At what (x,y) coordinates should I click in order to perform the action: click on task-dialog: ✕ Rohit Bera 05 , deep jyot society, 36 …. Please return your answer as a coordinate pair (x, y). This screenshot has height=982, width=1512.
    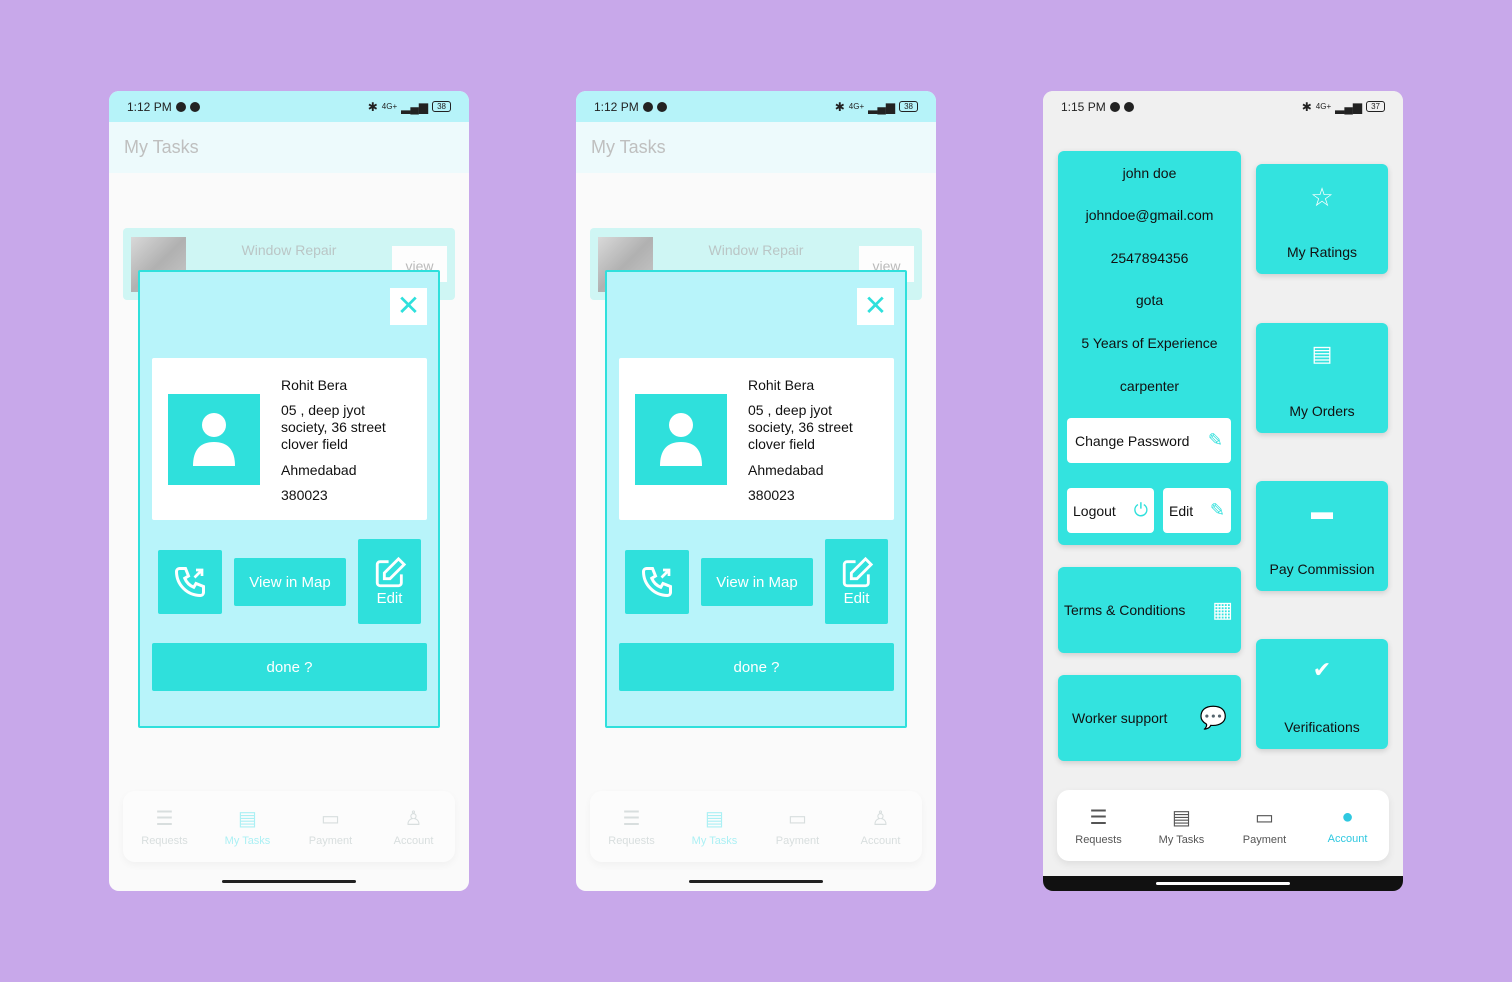
    Looking at the image, I should click on (289, 499).